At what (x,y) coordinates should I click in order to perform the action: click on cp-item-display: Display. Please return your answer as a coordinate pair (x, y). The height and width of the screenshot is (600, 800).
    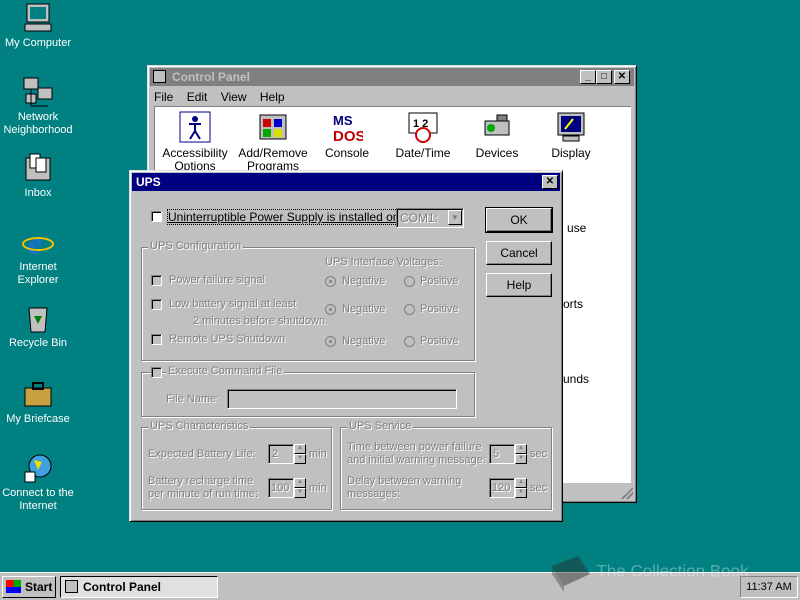
    Looking at the image, I should click on (571, 135).